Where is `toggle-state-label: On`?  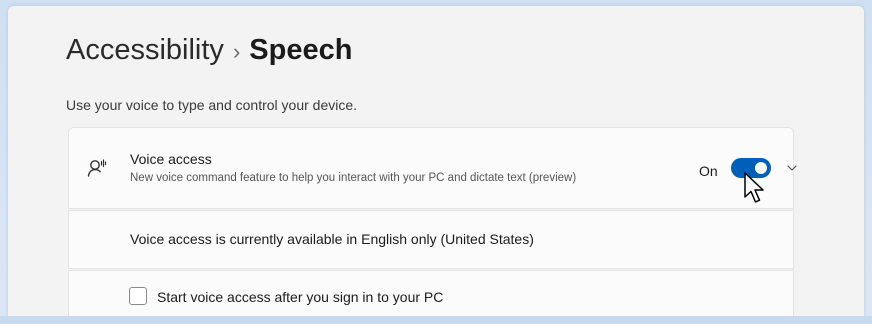
toggle-state-label: On is located at coordinates (708, 171).